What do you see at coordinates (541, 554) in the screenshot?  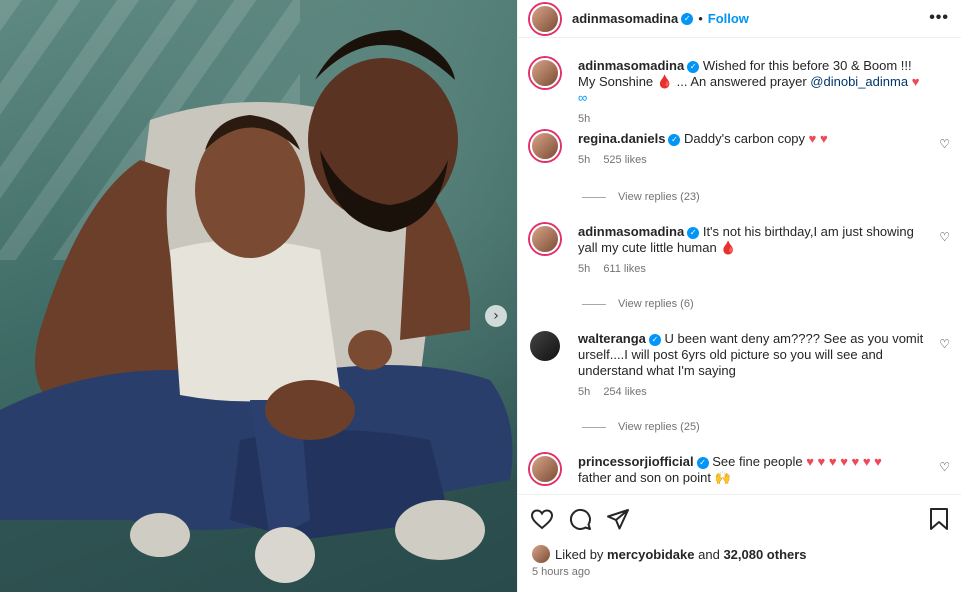 I see `liker-avatar` at bounding box center [541, 554].